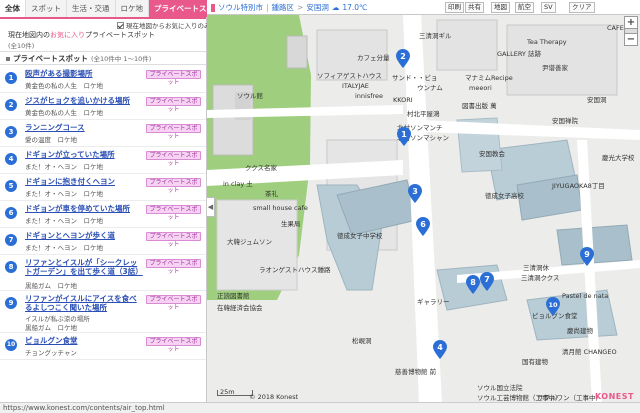 This screenshot has width=640, height=413. I want to click on map-marker: 9, so click(587, 257).